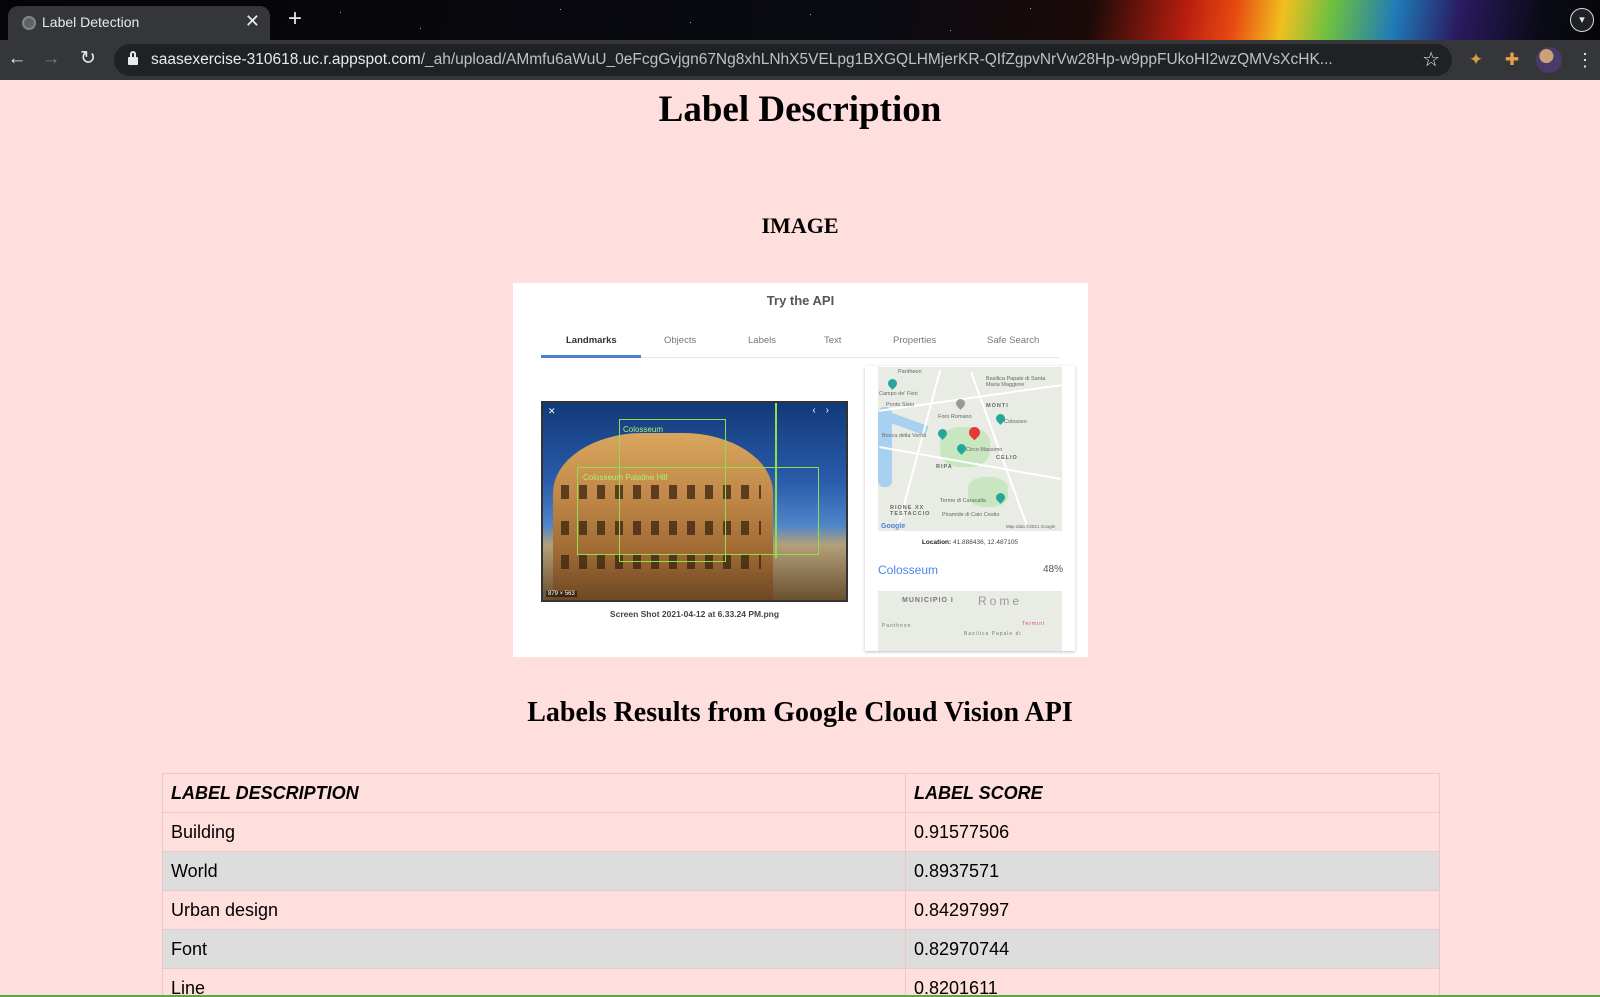 Image resolution: width=1600 pixels, height=997 pixels. What do you see at coordinates (971, 515) in the screenshot?
I see `map-label: Piramide di Caio Cestio` at bounding box center [971, 515].